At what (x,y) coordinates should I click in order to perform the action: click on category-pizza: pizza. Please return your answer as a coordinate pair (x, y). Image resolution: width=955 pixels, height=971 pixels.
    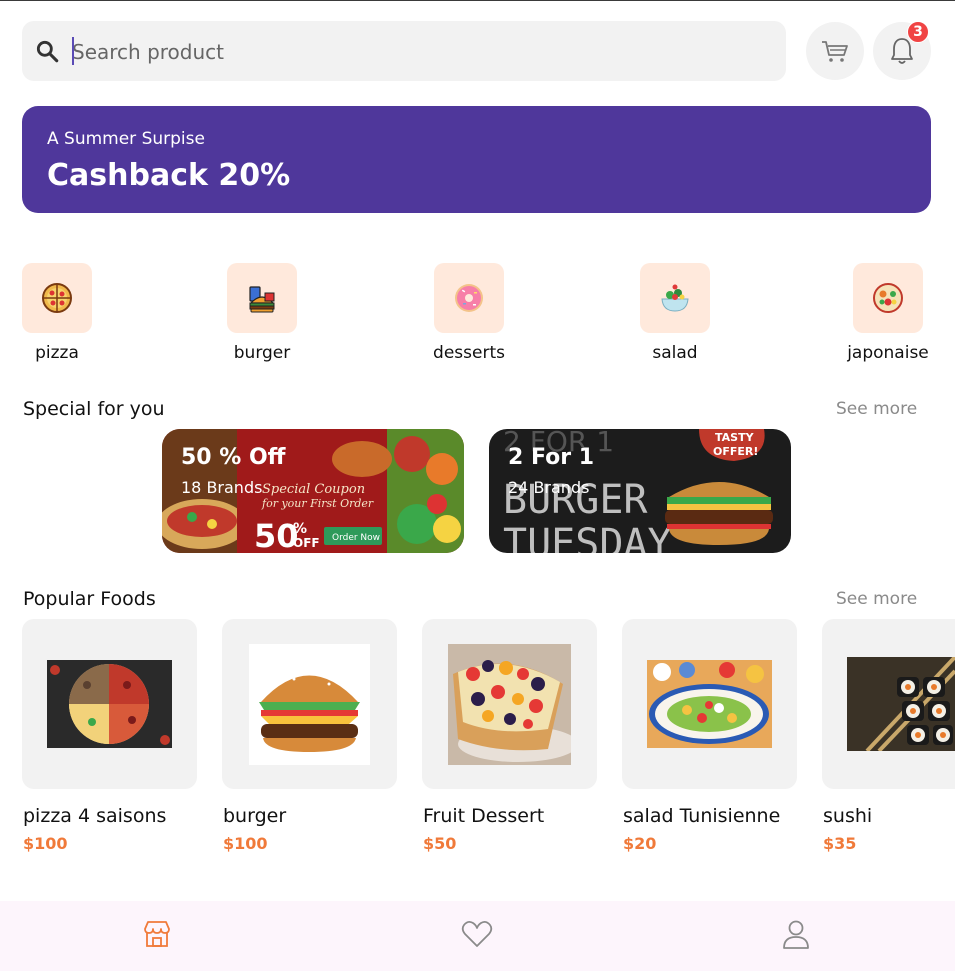
    Looking at the image, I should click on (57, 313).